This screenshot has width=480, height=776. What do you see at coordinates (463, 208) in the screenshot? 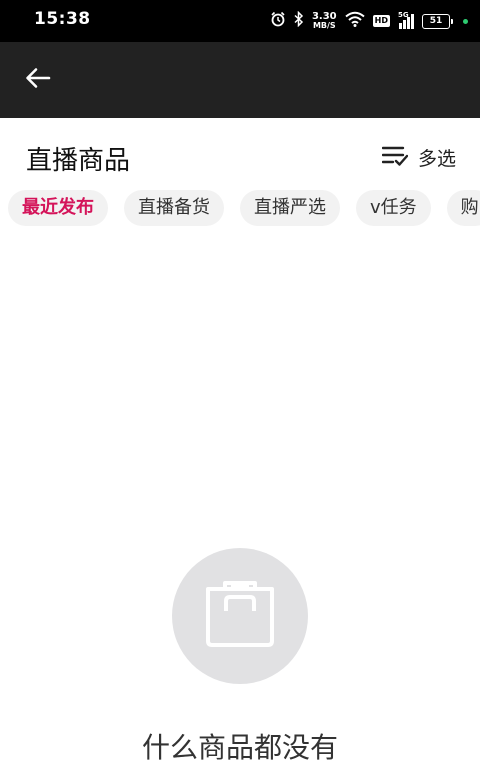
I see `chip-buy: 购` at bounding box center [463, 208].